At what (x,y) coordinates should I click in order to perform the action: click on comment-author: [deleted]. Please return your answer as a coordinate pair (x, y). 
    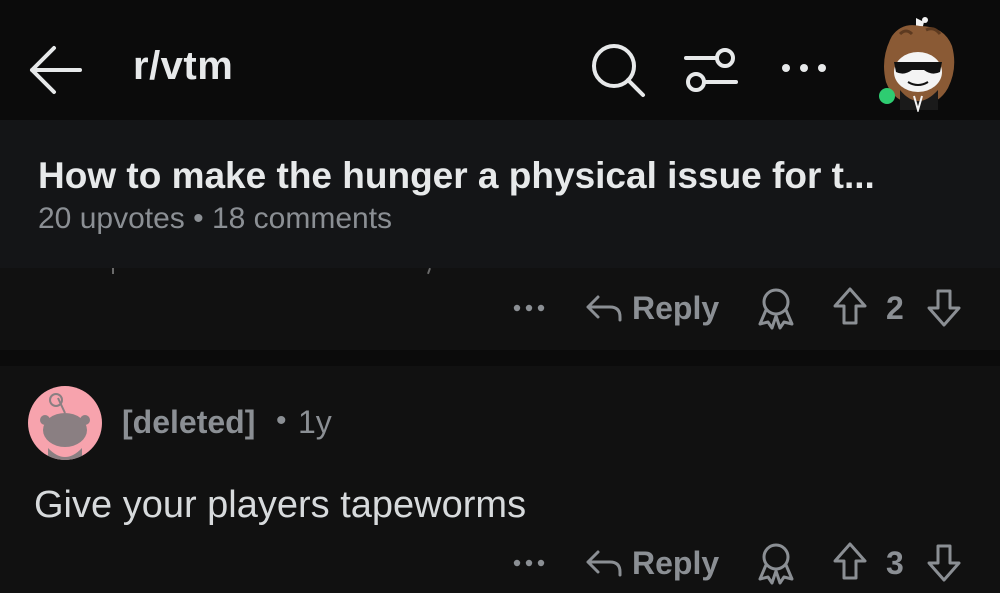
    Looking at the image, I should click on (188, 422).